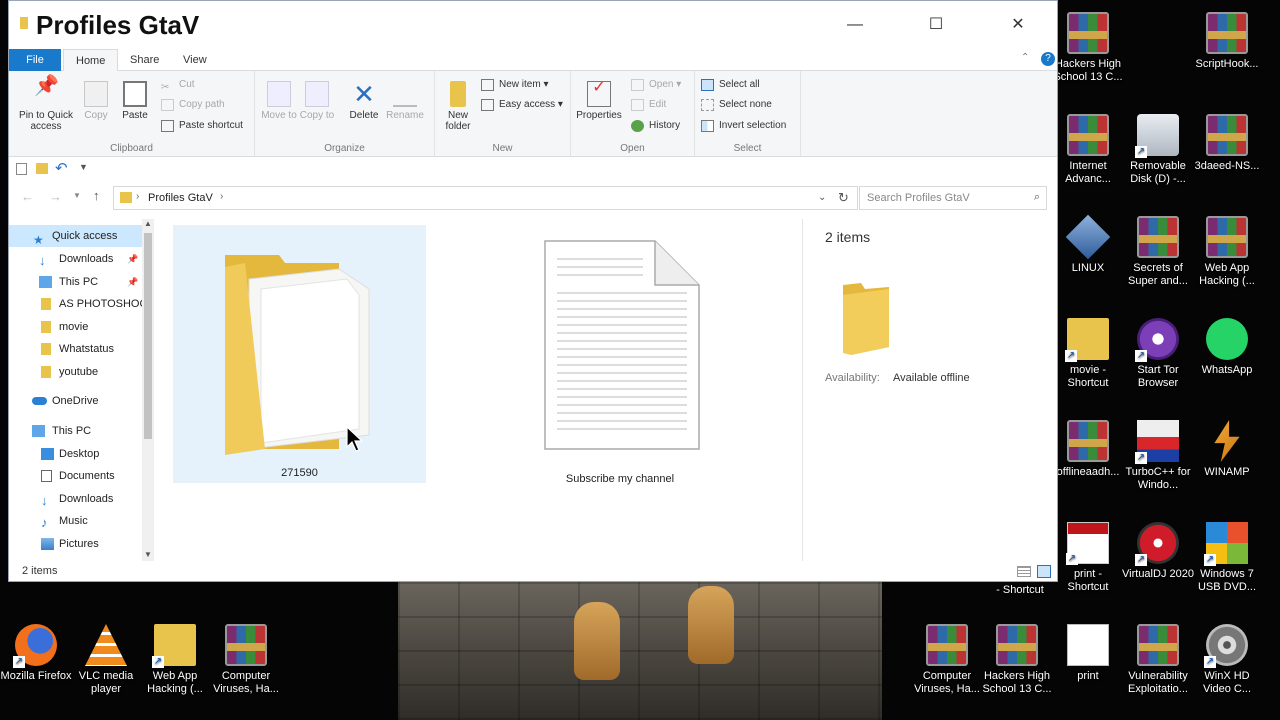 The height and width of the screenshot is (720, 1280). What do you see at coordinates (533, 25) in the screenshot?
I see `title-bar: Profiles GtaV — ☐ ✕` at bounding box center [533, 25].